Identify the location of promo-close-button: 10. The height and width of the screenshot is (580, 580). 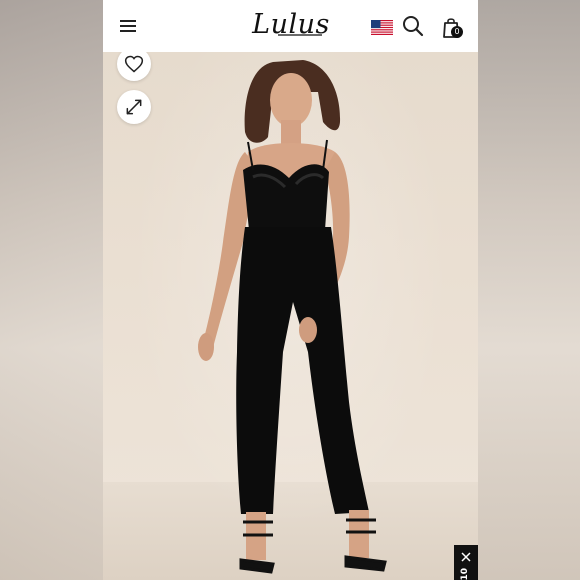
(466, 562).